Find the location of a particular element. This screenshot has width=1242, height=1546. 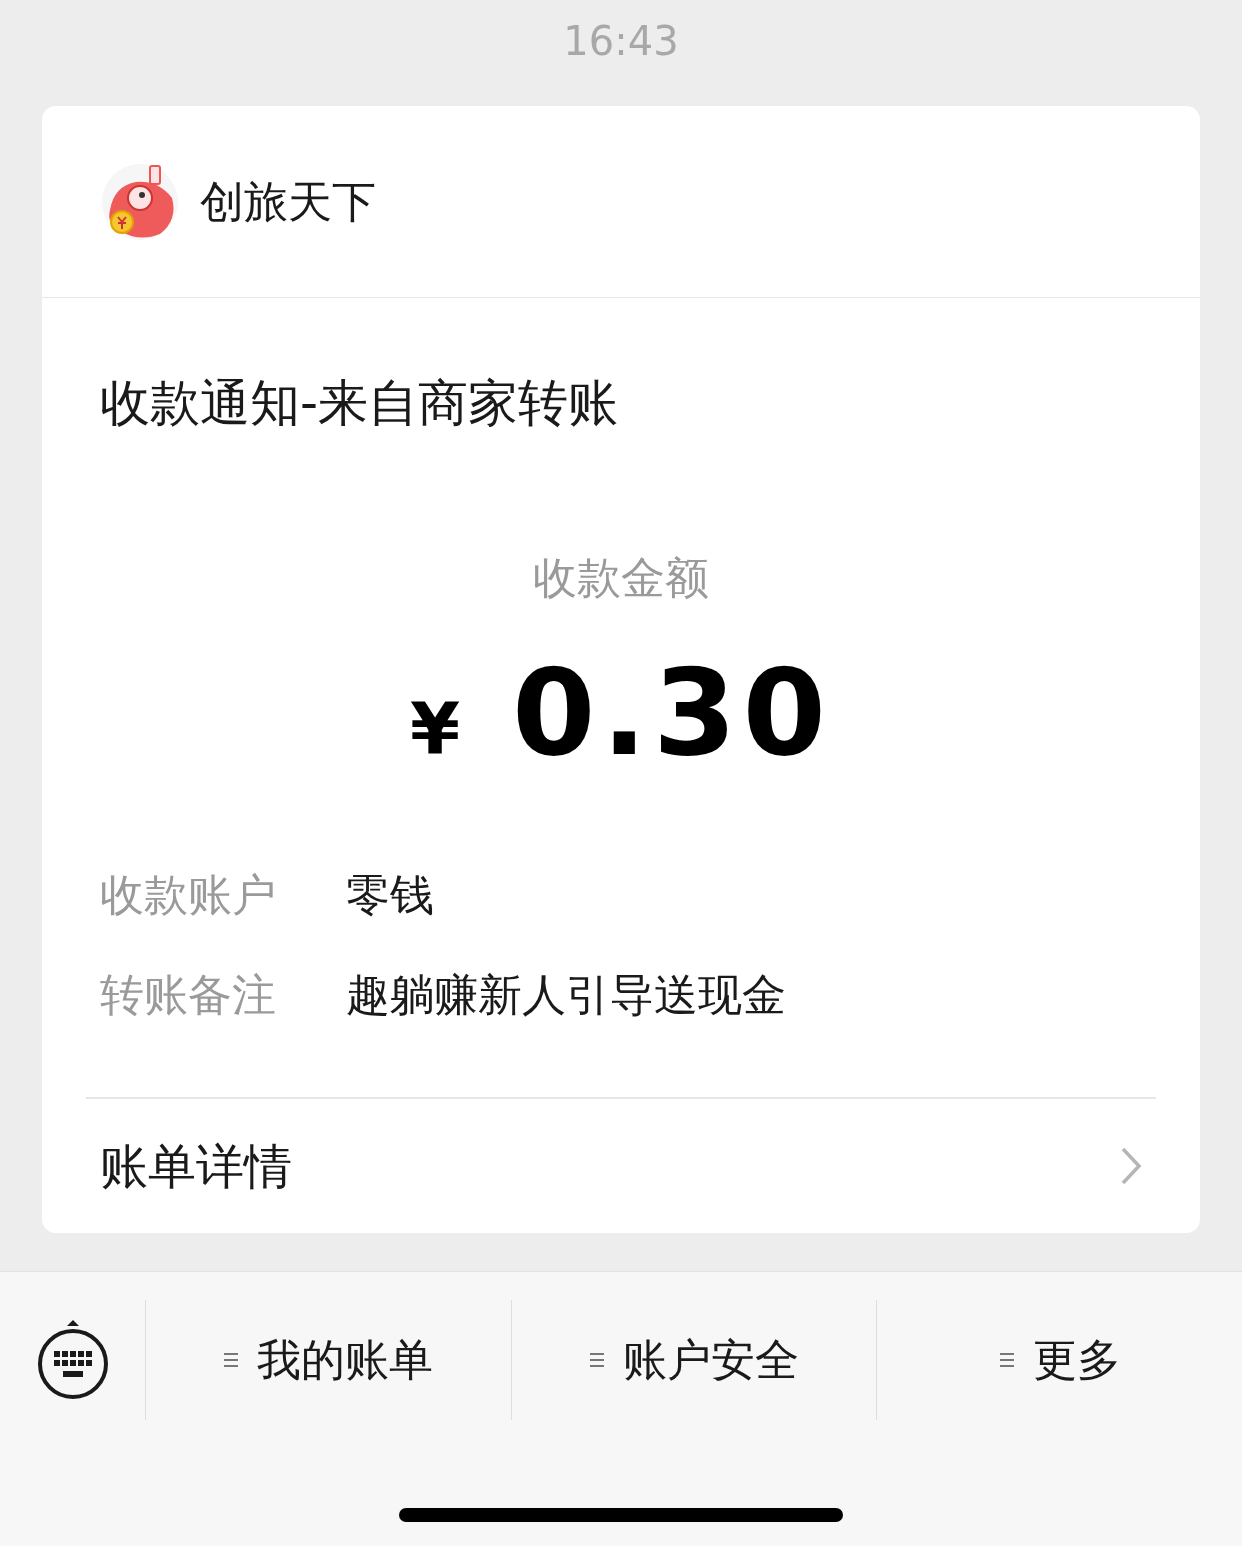

field-label: 收款账户 is located at coordinates (188, 895).